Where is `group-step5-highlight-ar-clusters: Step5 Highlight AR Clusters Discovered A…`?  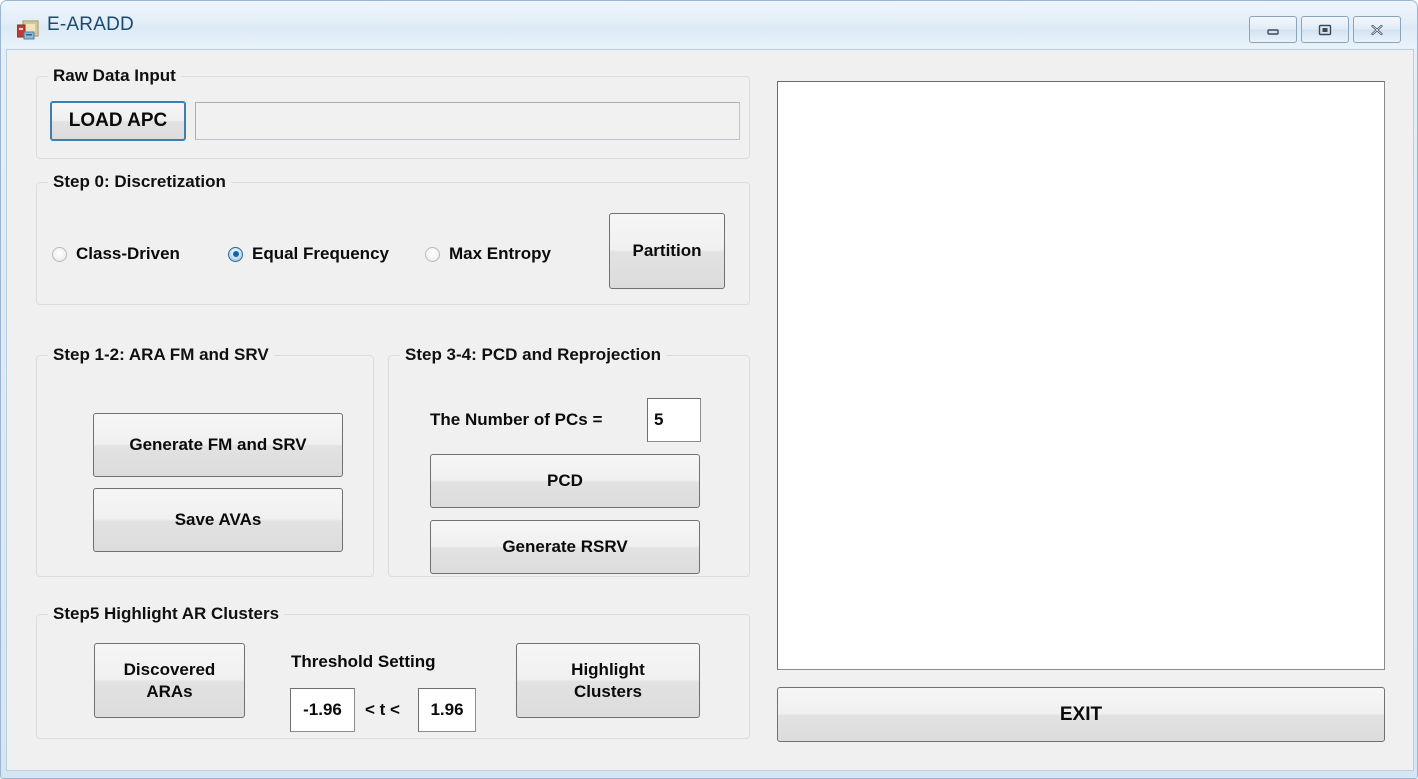 group-step5-highlight-ar-clusters: Step5 Highlight AR Clusters Discovered A… is located at coordinates (393, 671).